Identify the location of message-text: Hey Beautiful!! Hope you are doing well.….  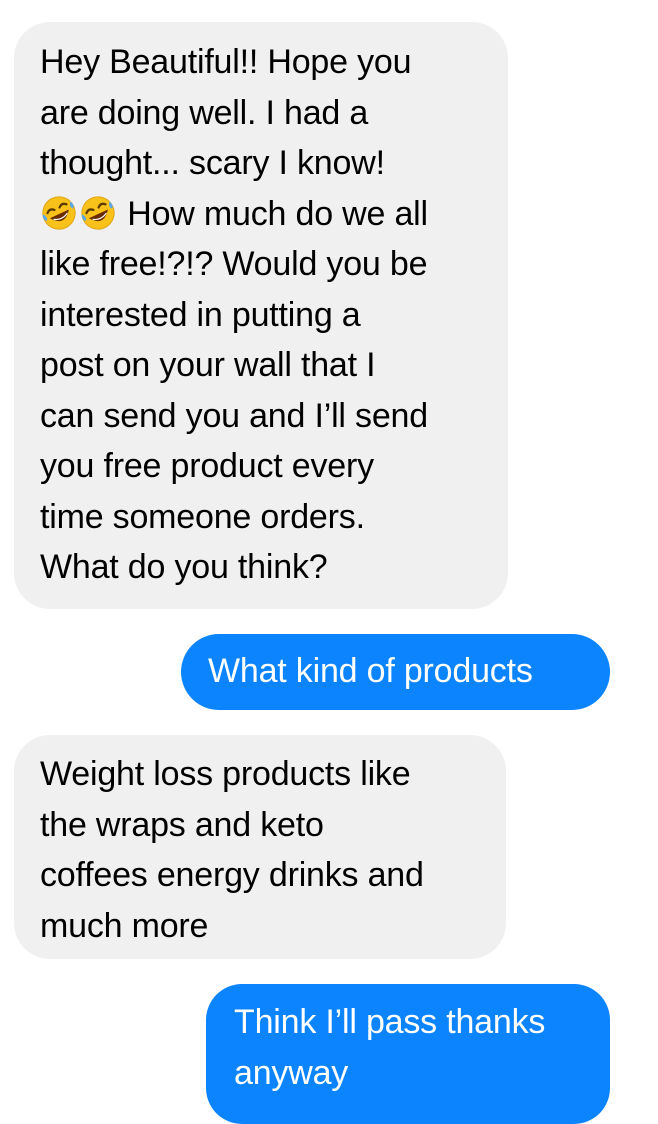
(226, 112).